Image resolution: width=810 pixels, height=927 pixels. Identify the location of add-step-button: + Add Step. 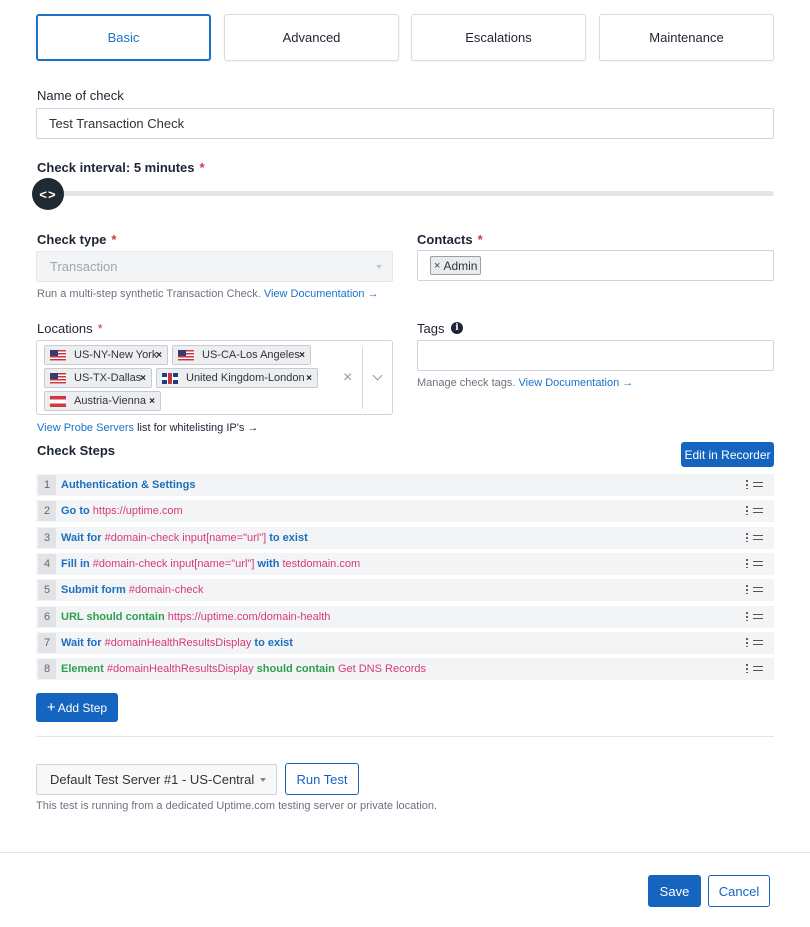
(77, 707).